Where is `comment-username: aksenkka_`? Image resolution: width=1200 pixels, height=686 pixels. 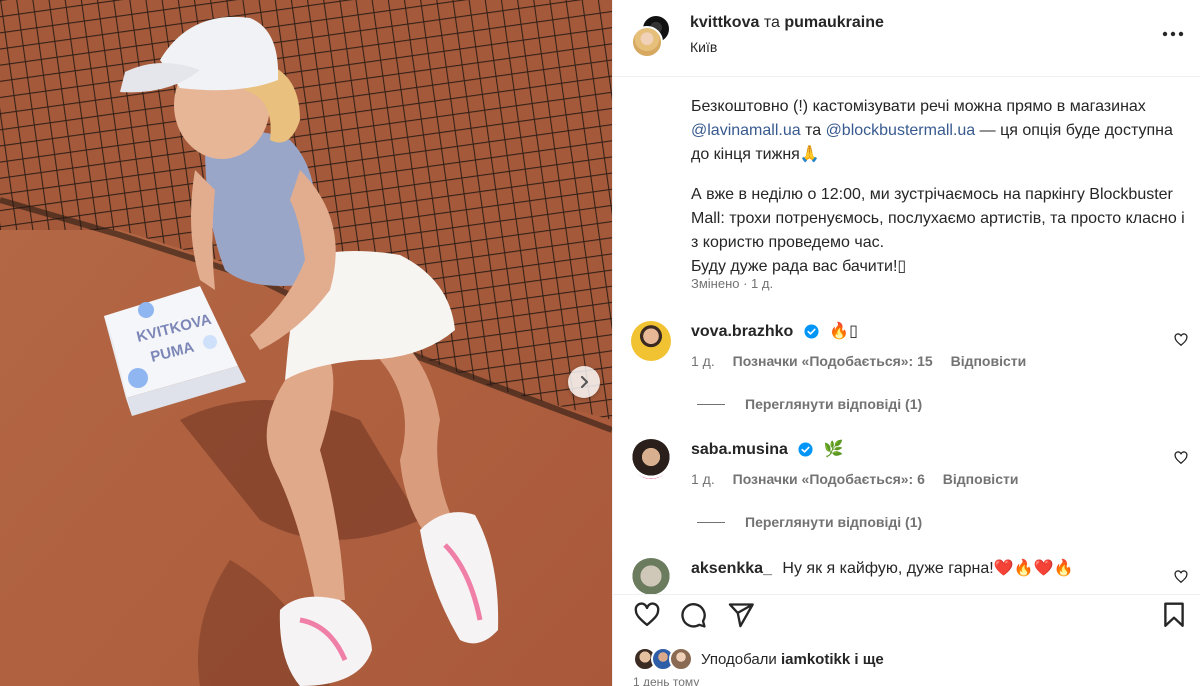 comment-username: aksenkka_ is located at coordinates (731, 568).